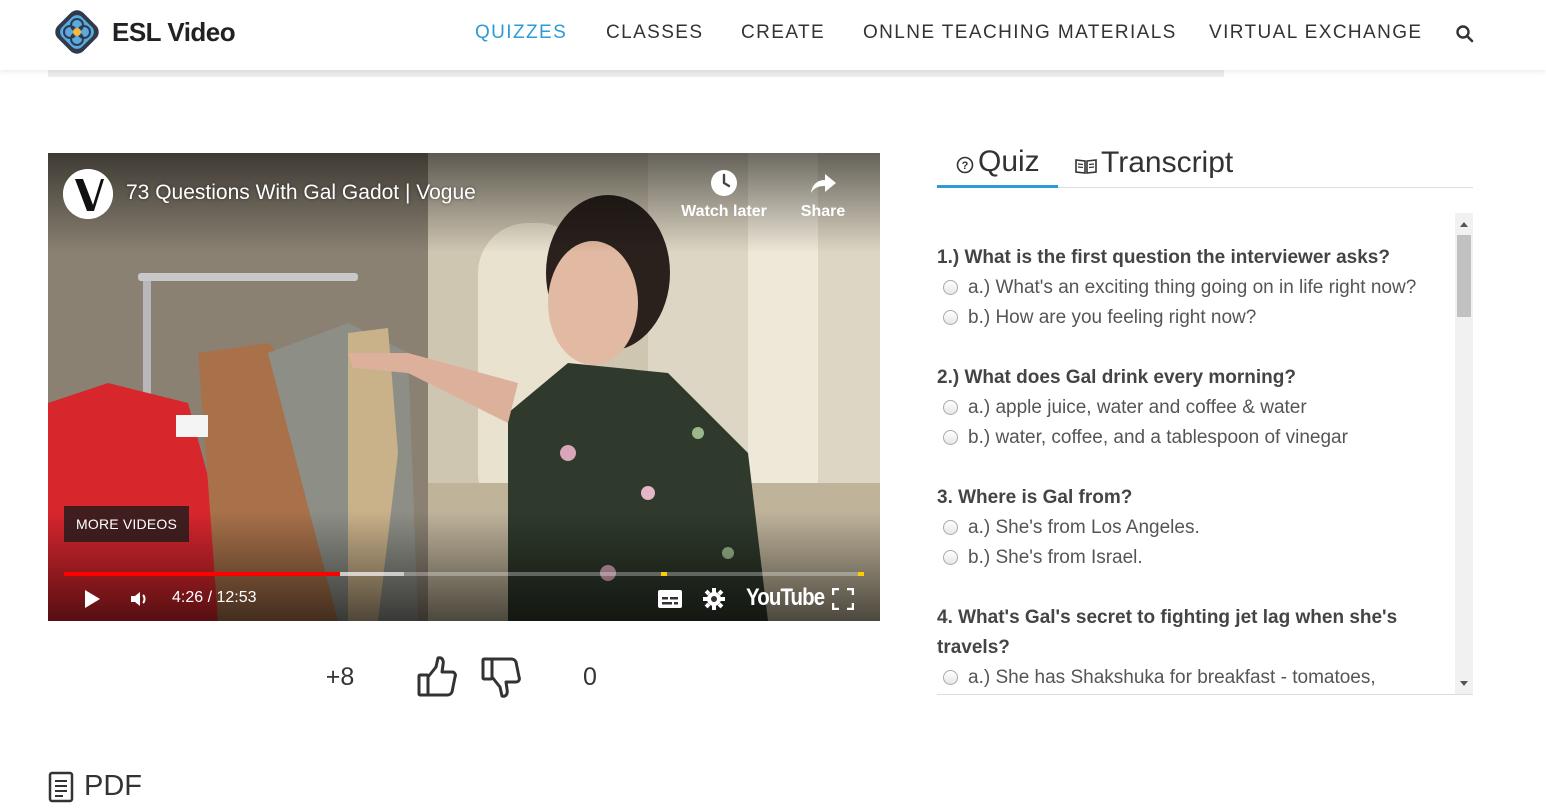 This screenshot has width=1546, height=808. What do you see at coordinates (1020, 33) in the screenshot?
I see `nav-item-online-teaching-materials: ONLNE TEACHING MATERIALS` at bounding box center [1020, 33].